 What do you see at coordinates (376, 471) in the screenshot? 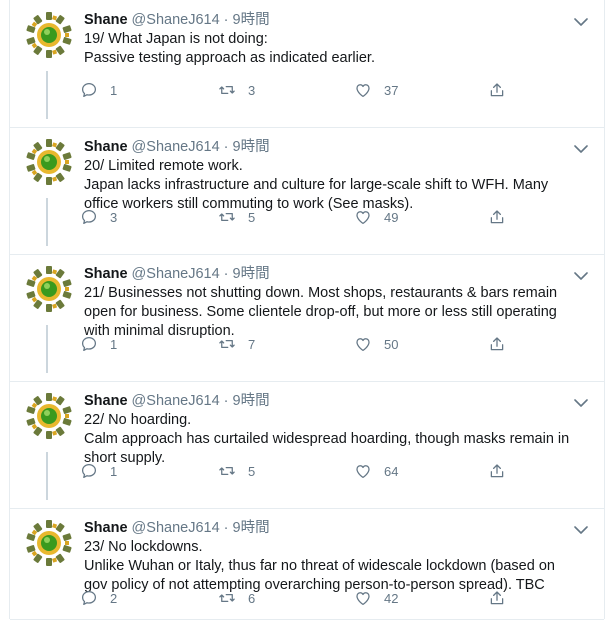
I see `like-button: 64` at bounding box center [376, 471].